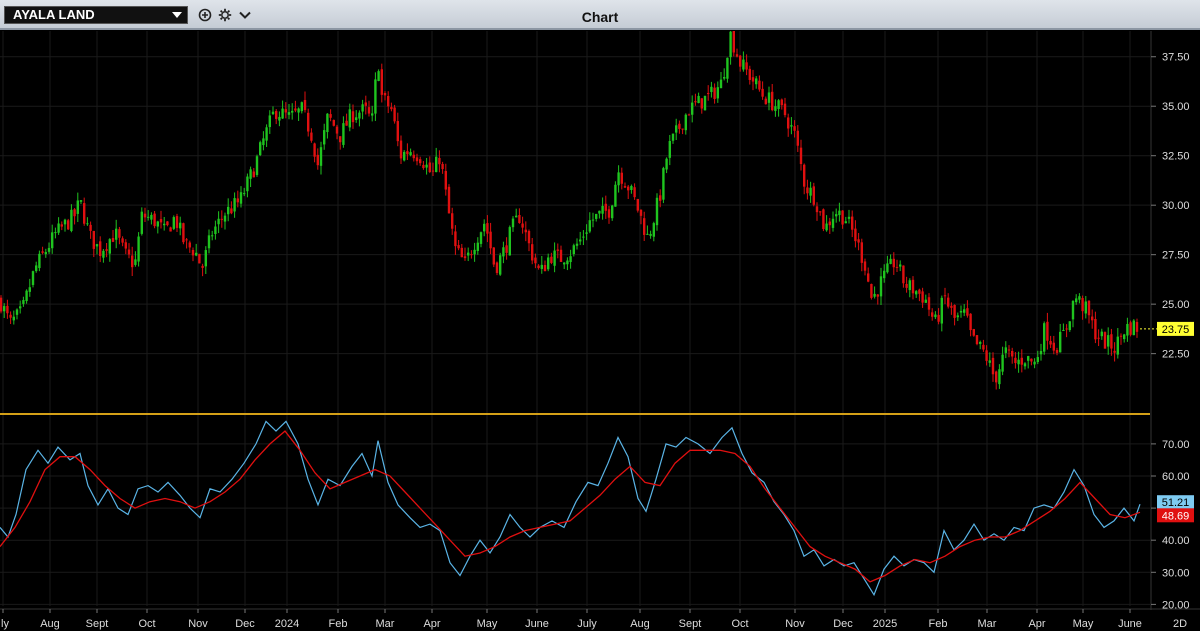 The image size is (1200, 631). Describe the element at coordinates (1176, 541) in the screenshot. I see `y-tick-label: 40.00` at that location.